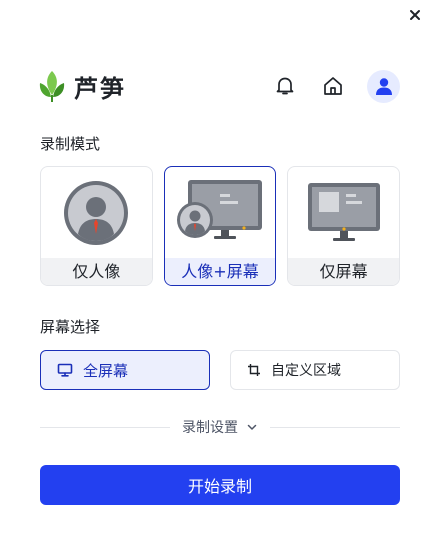 Image resolution: width=440 pixels, height=545 pixels. I want to click on home-button, so click(333, 86).